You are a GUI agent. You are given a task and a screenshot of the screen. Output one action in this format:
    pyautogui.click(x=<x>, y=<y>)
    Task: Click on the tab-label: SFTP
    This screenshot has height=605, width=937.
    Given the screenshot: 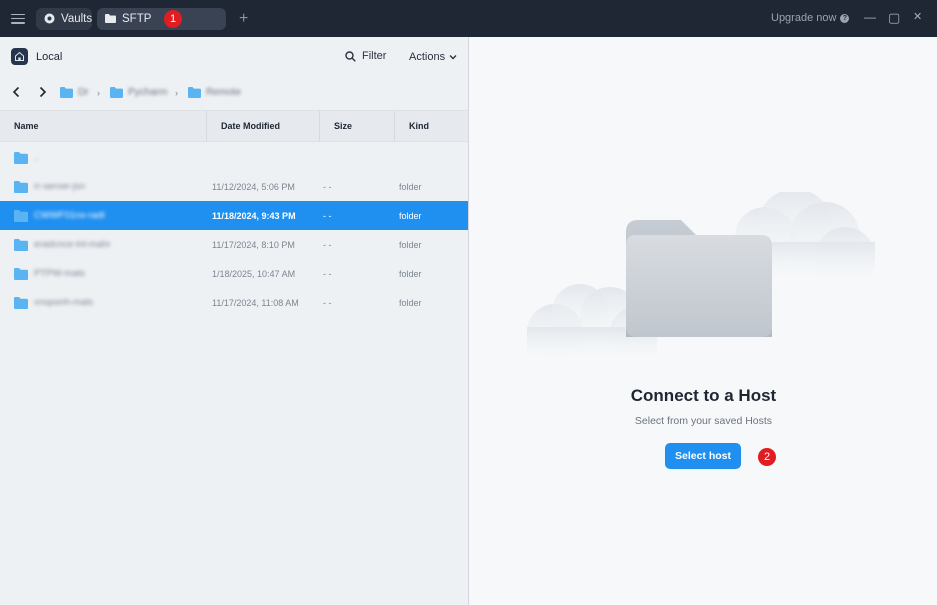 What is the action you would take?
    pyautogui.click(x=137, y=18)
    